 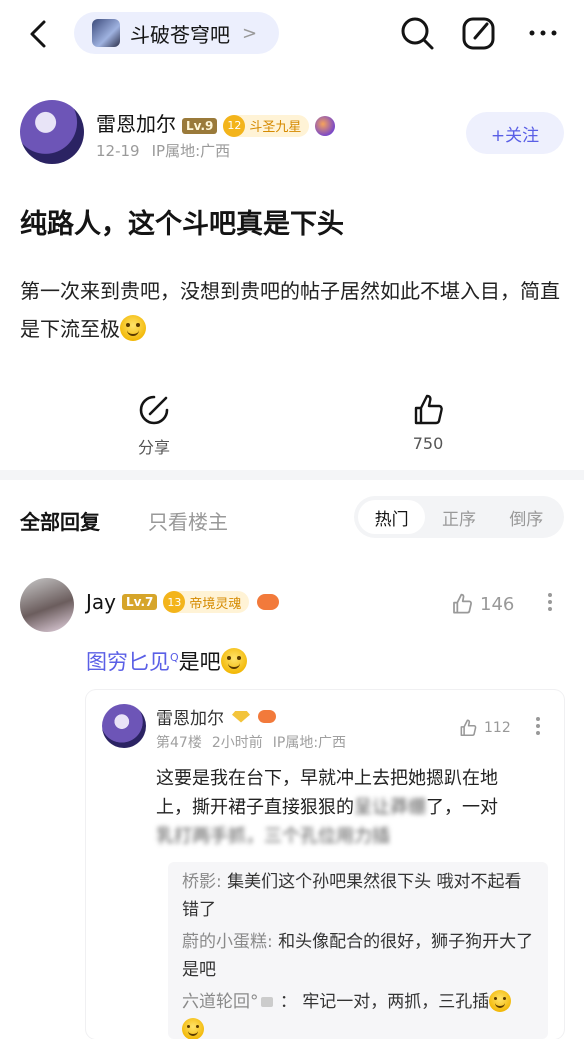 What do you see at coordinates (255, 807) in the screenshot?
I see `nested-text-line2: 上，撕开裙子直接狠狠的` at bounding box center [255, 807].